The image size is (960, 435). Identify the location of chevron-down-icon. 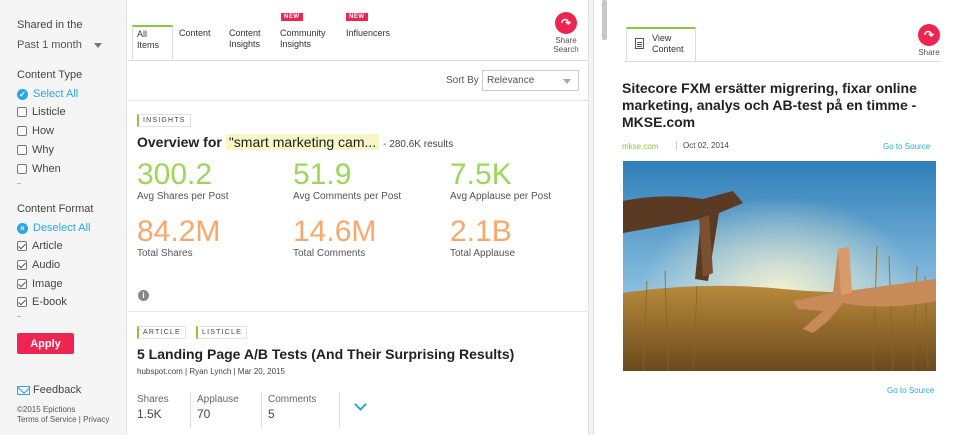
(97, 45).